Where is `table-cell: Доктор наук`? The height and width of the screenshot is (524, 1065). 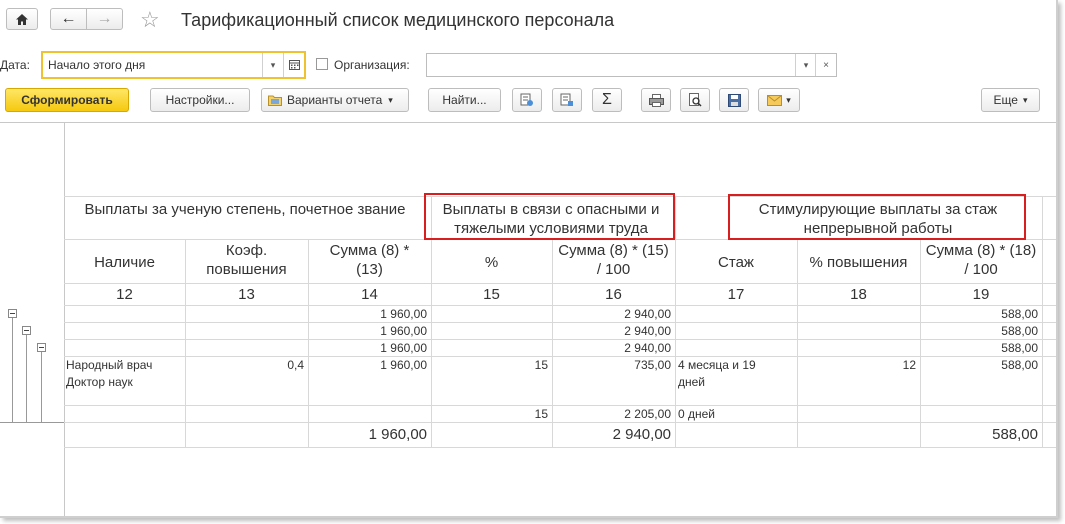
table-cell: Доктор наук is located at coordinates (99, 382).